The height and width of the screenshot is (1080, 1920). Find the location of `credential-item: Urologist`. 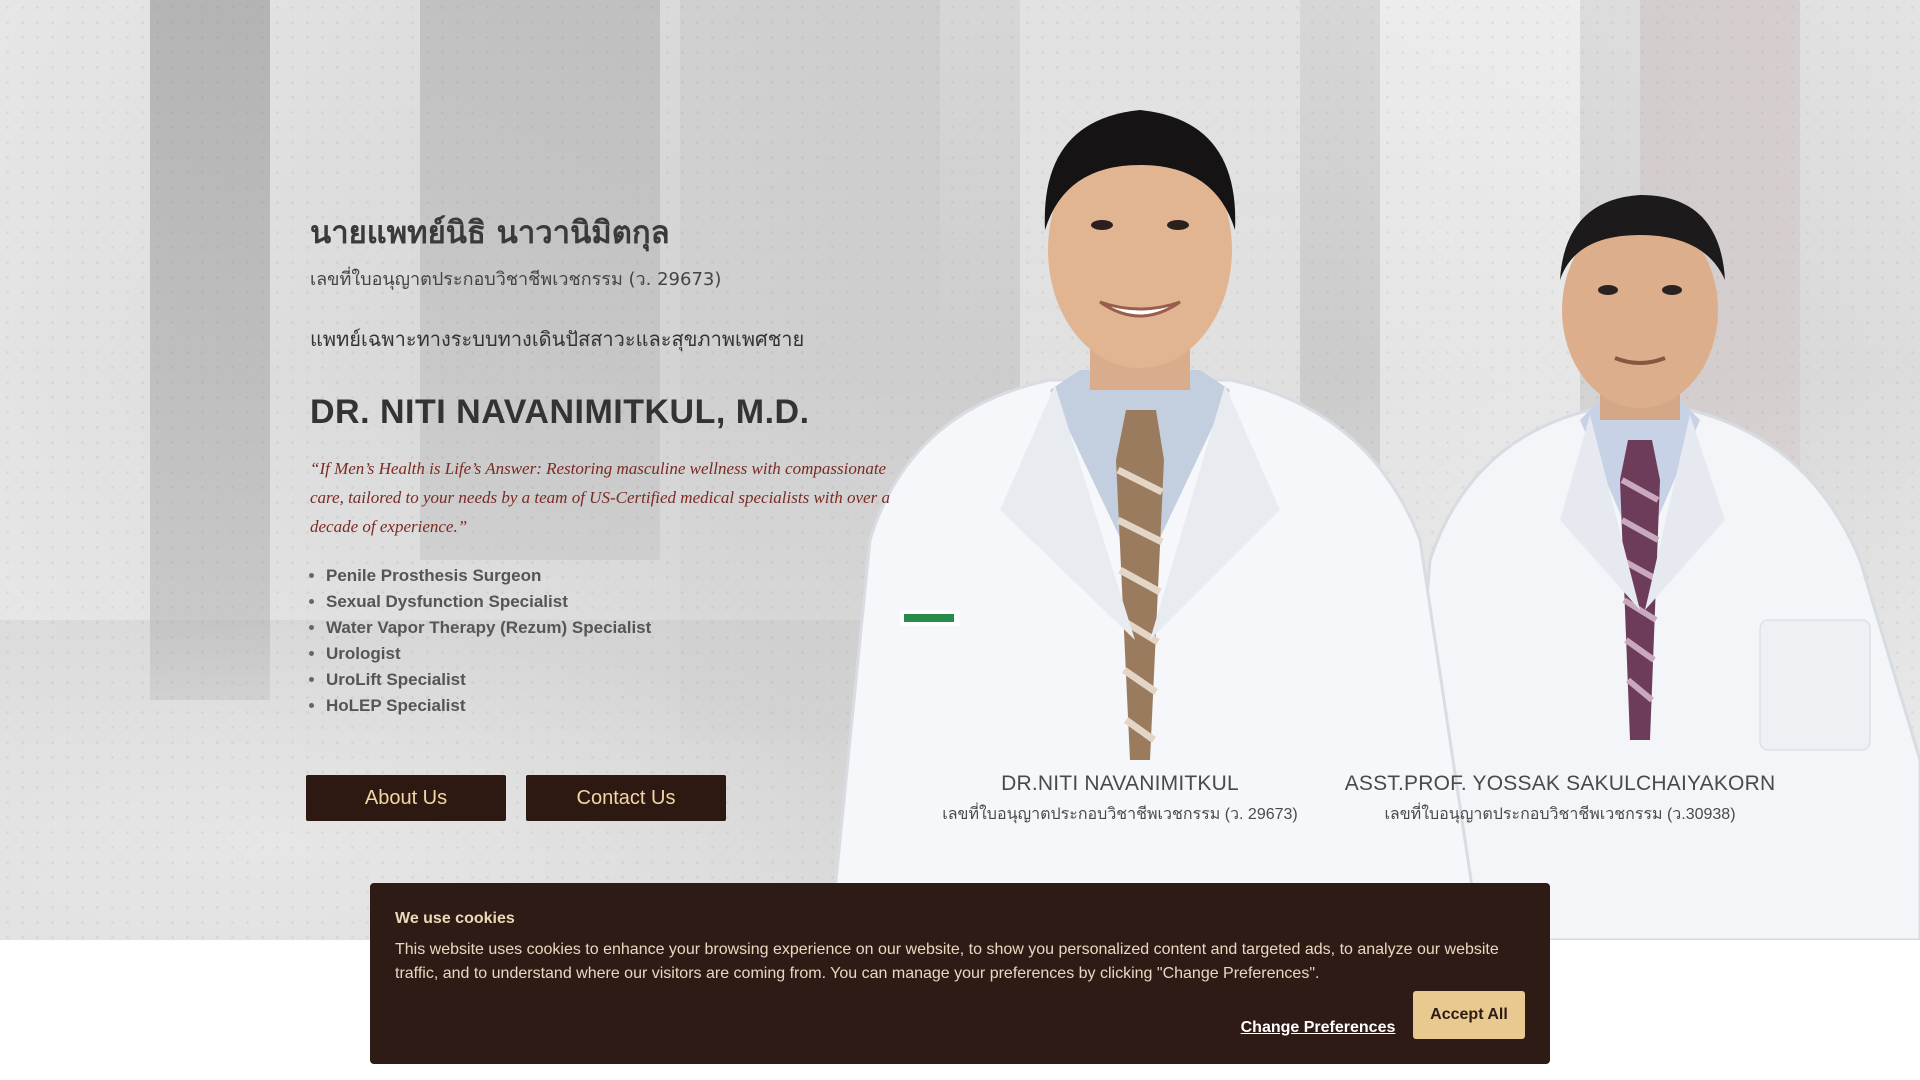

credential-item: Urologist is located at coordinates (613, 654).